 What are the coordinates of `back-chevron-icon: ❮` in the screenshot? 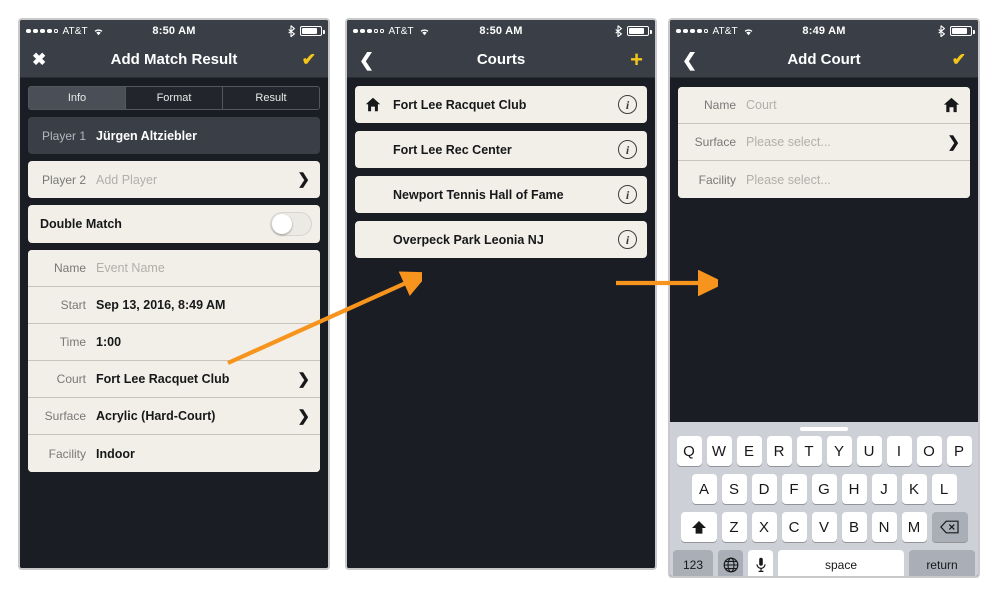 It's located at (690, 59).